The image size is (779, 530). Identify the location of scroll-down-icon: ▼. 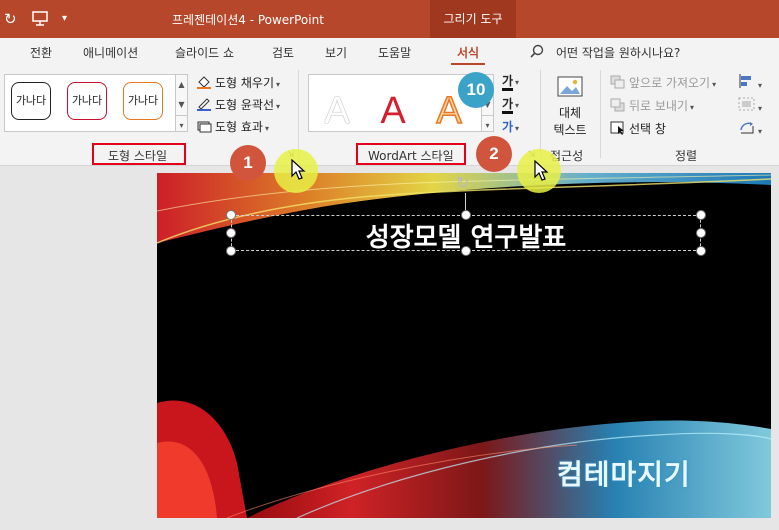
(181, 105).